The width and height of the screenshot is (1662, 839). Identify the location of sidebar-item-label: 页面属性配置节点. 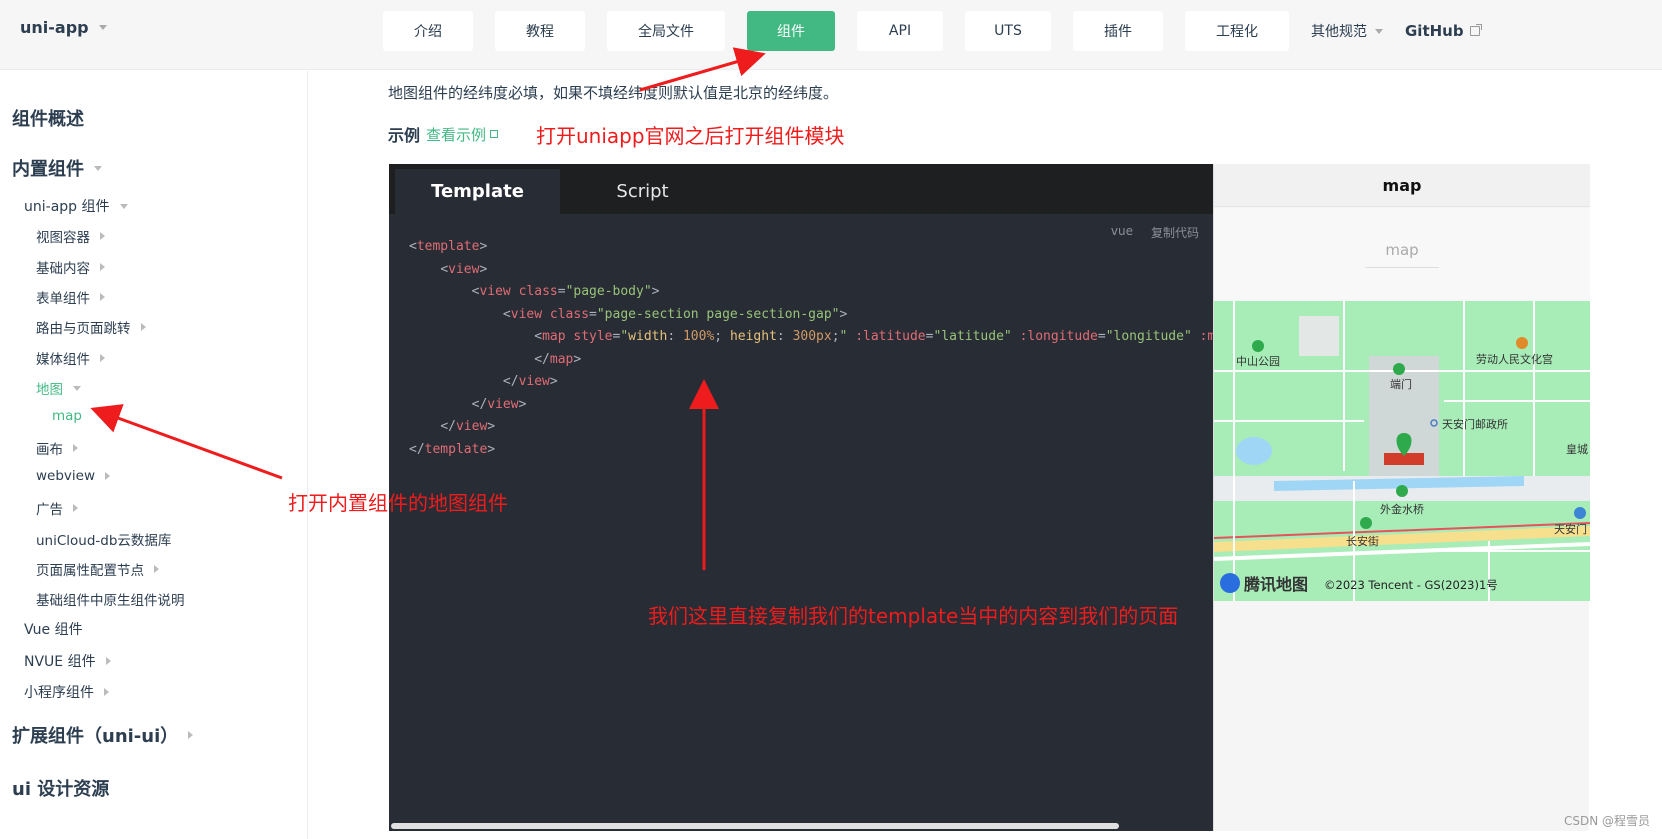
(90, 571).